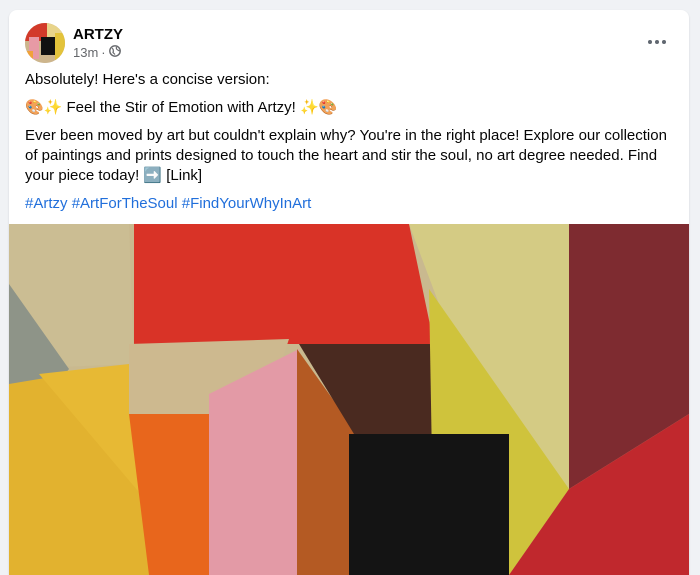 This screenshot has height=575, width=700. I want to click on post-header: ARTZY 13m ·, so click(74, 43).